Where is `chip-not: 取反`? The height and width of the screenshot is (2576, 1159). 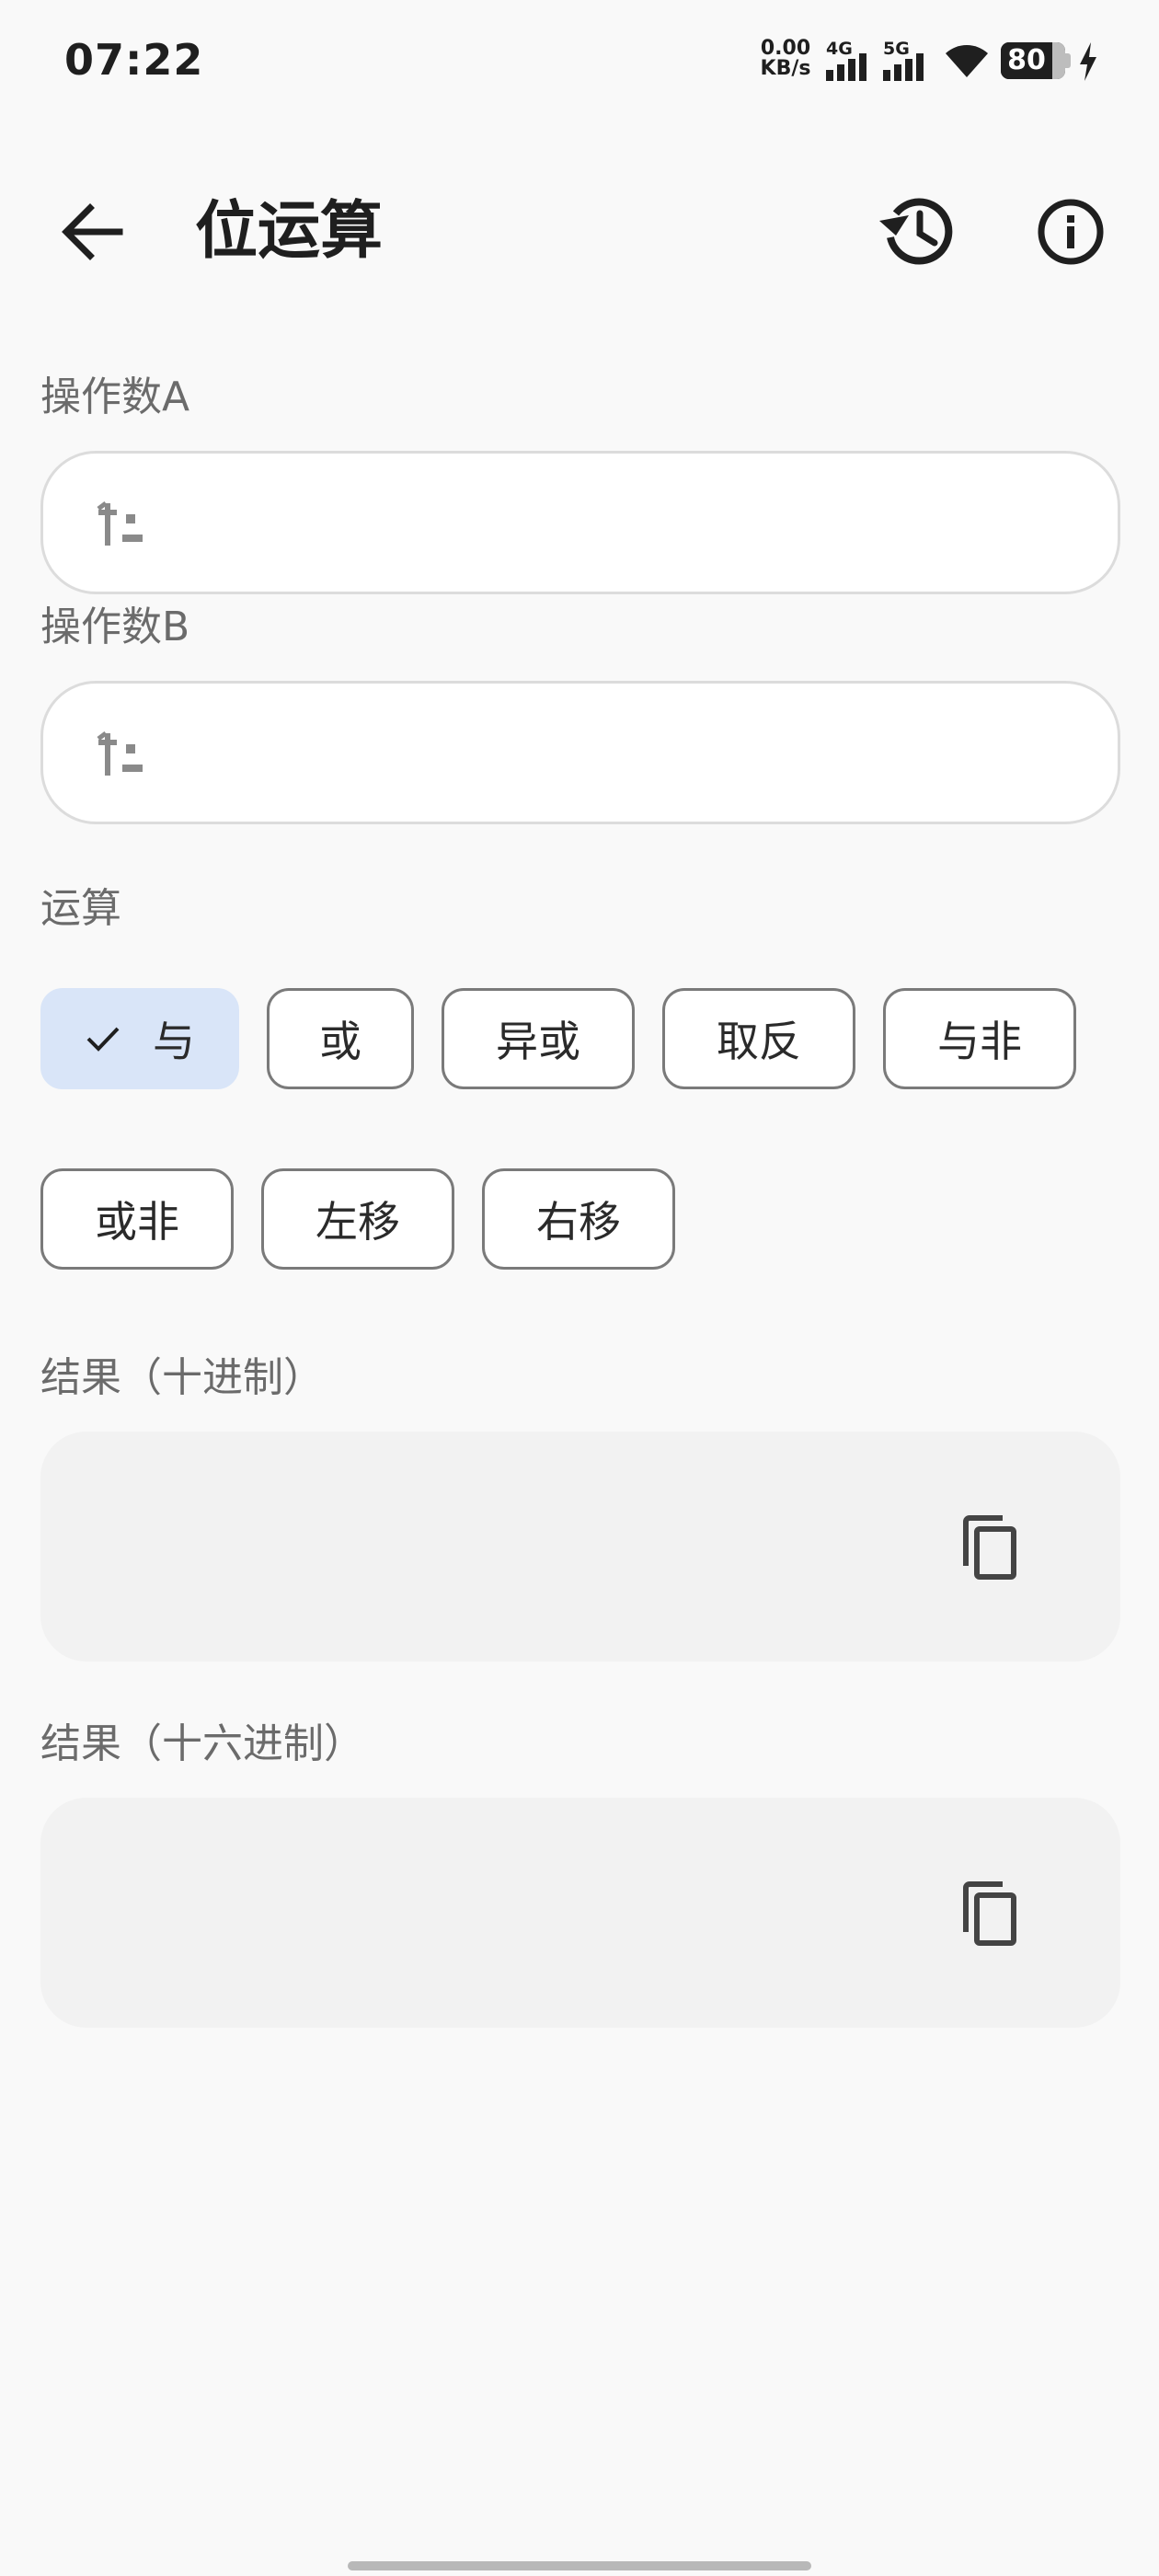
chip-not: 取反 is located at coordinates (758, 1038).